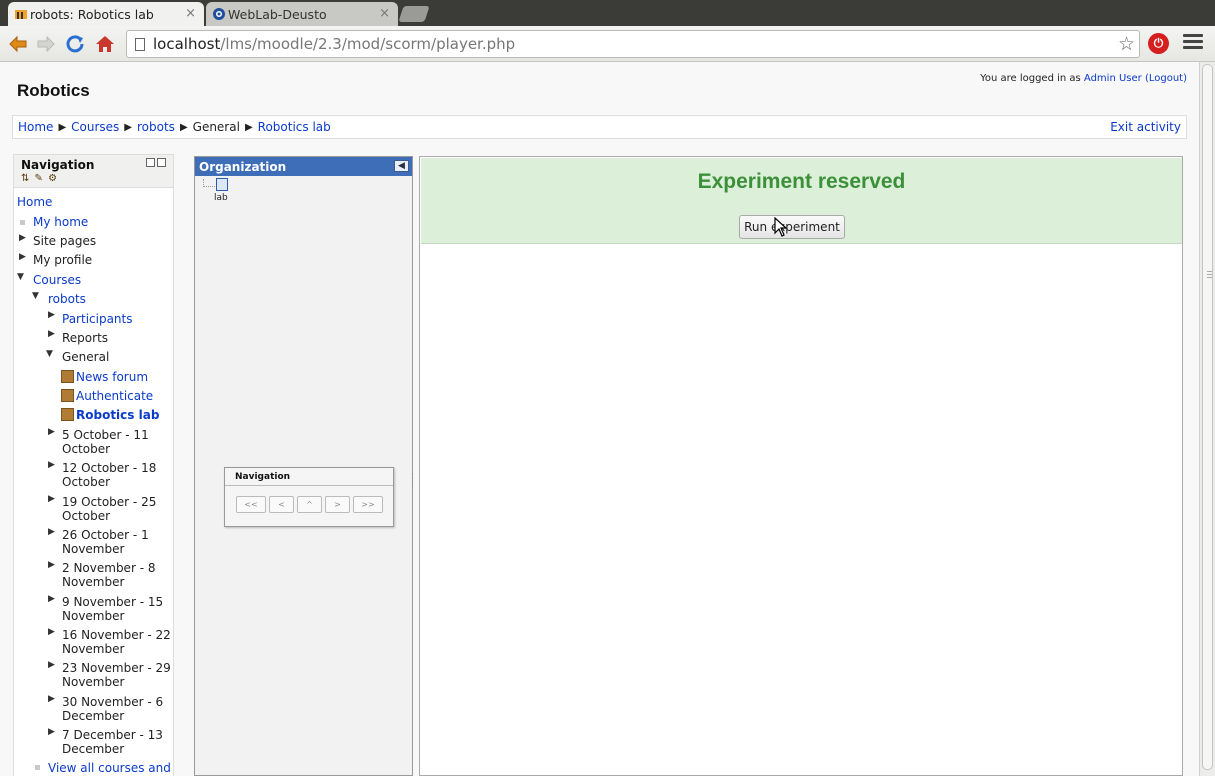 This screenshot has width=1215, height=776. Describe the element at coordinates (35, 127) in the screenshot. I see `breadcrumb-home: Home` at that location.